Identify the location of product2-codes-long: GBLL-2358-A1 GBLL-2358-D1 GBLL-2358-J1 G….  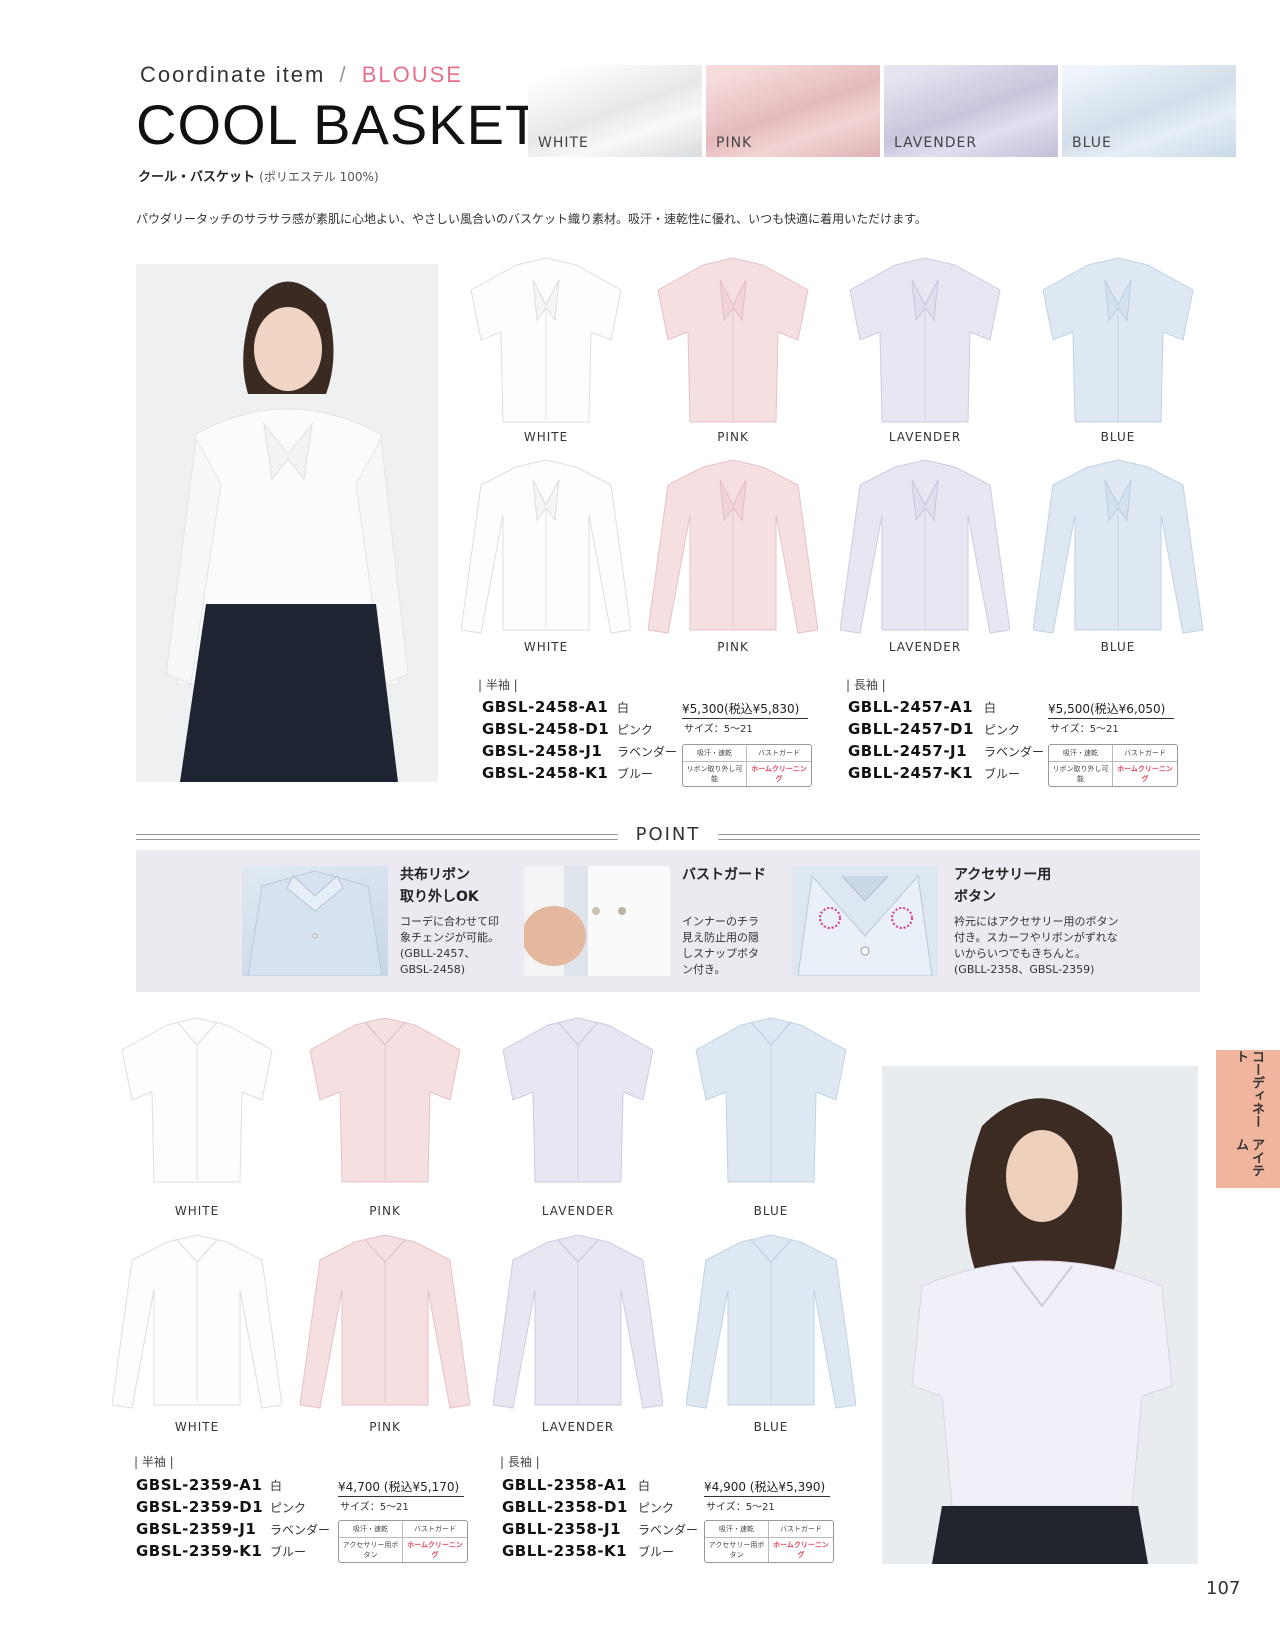
(565, 1518).